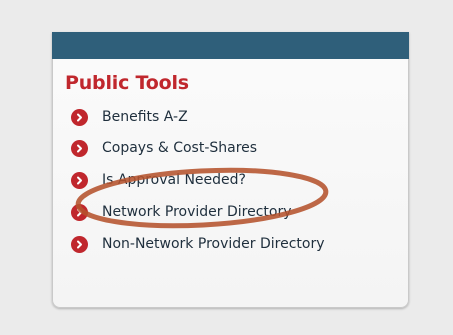 This screenshot has height=335, width=453. What do you see at coordinates (145, 117) in the screenshot?
I see `link-label: Benefits A-Z` at bounding box center [145, 117].